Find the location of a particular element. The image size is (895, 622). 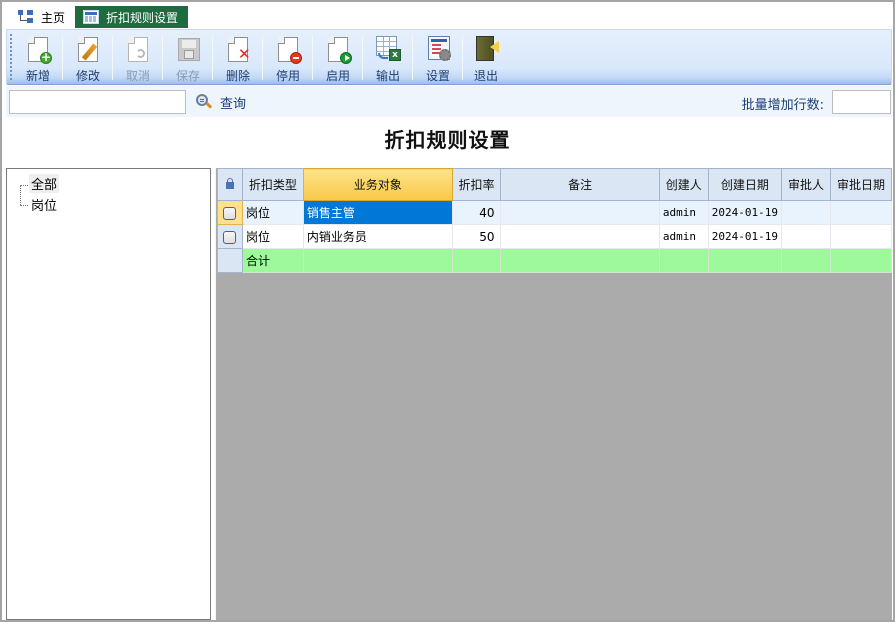

tab-home: 主页 is located at coordinates (41, 17).